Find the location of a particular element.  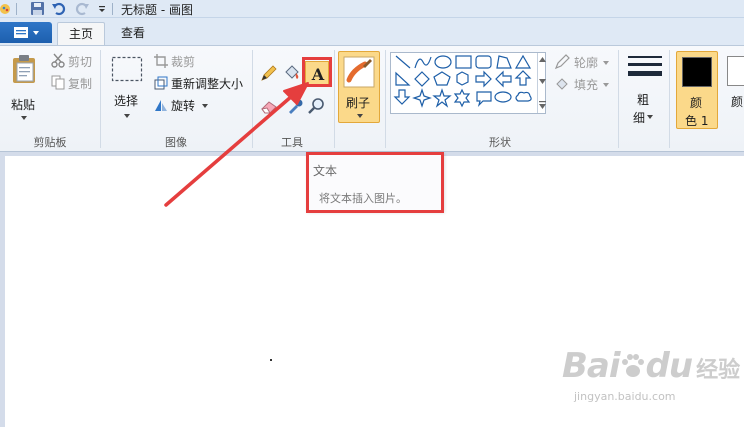

watermark-brand-suffix: du is located at coordinates (669, 366).